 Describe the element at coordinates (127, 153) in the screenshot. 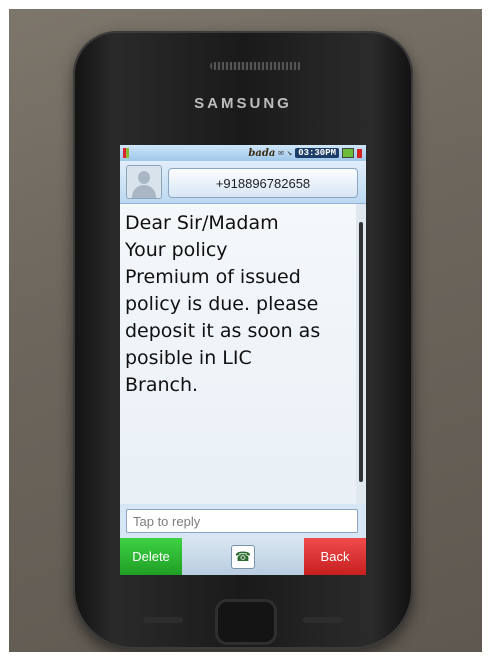

I see `signal-icon` at that location.